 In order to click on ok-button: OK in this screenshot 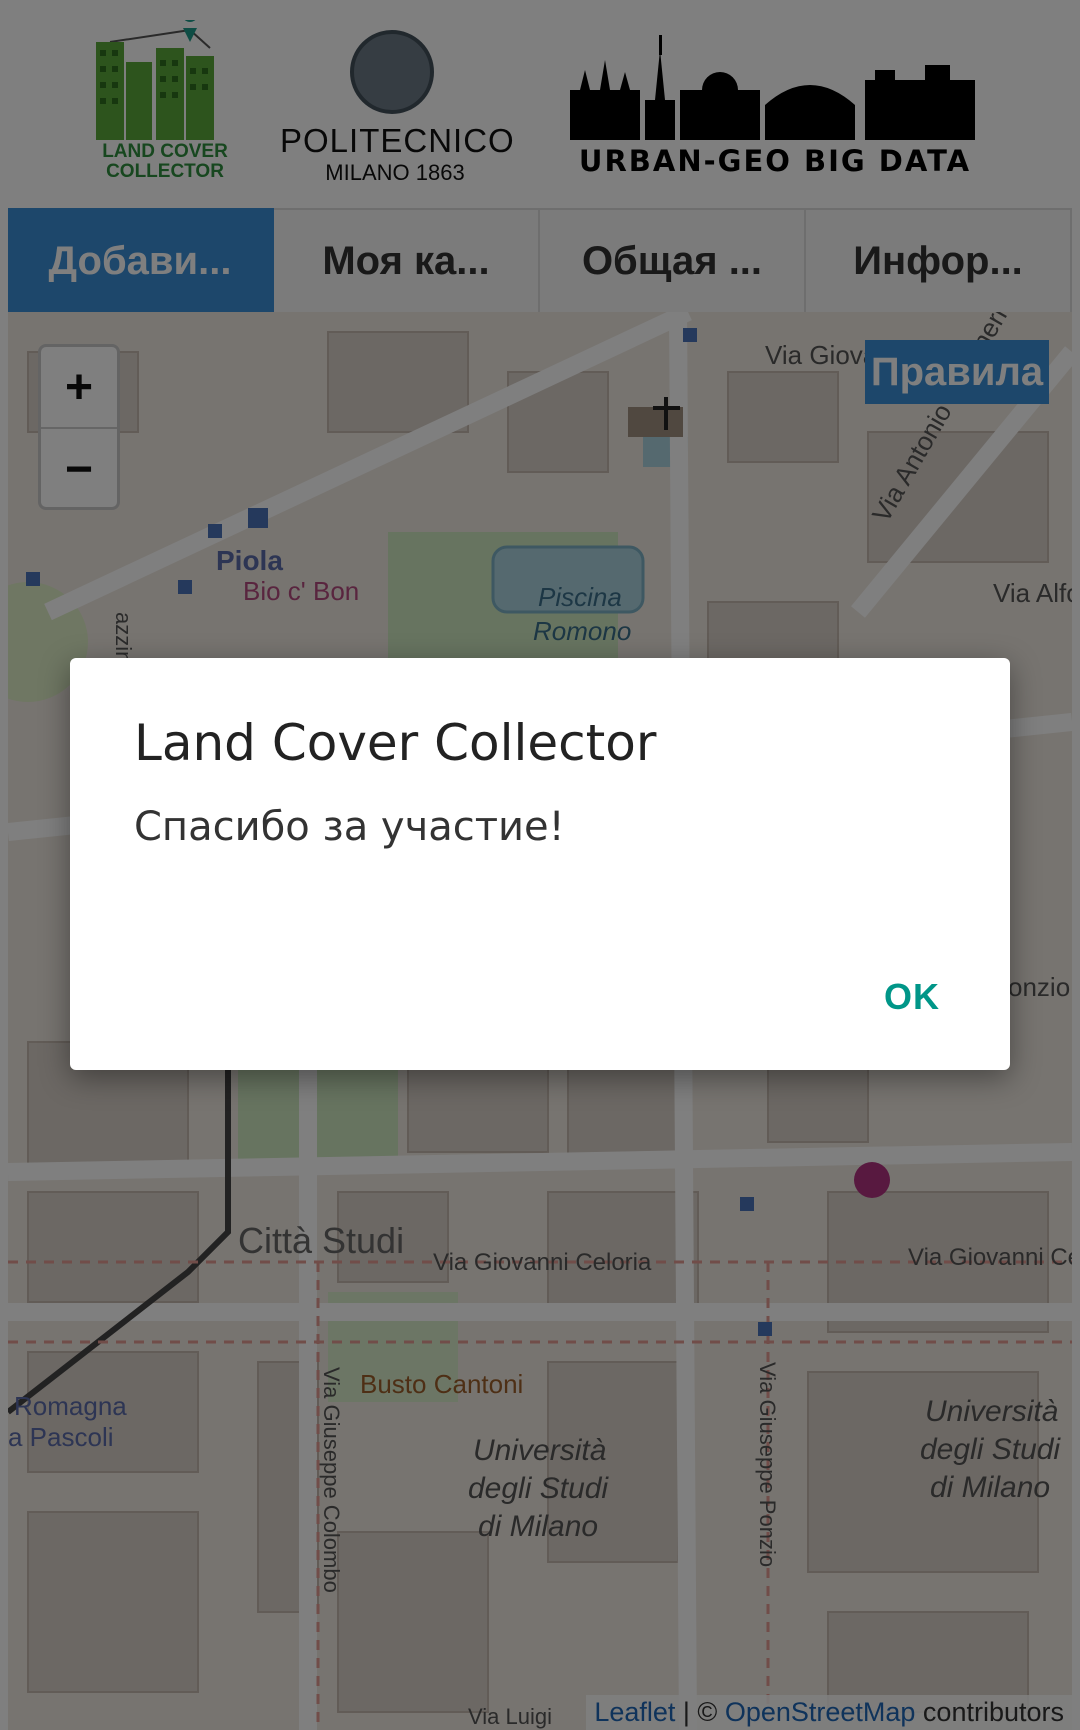, I will do `click(912, 997)`.